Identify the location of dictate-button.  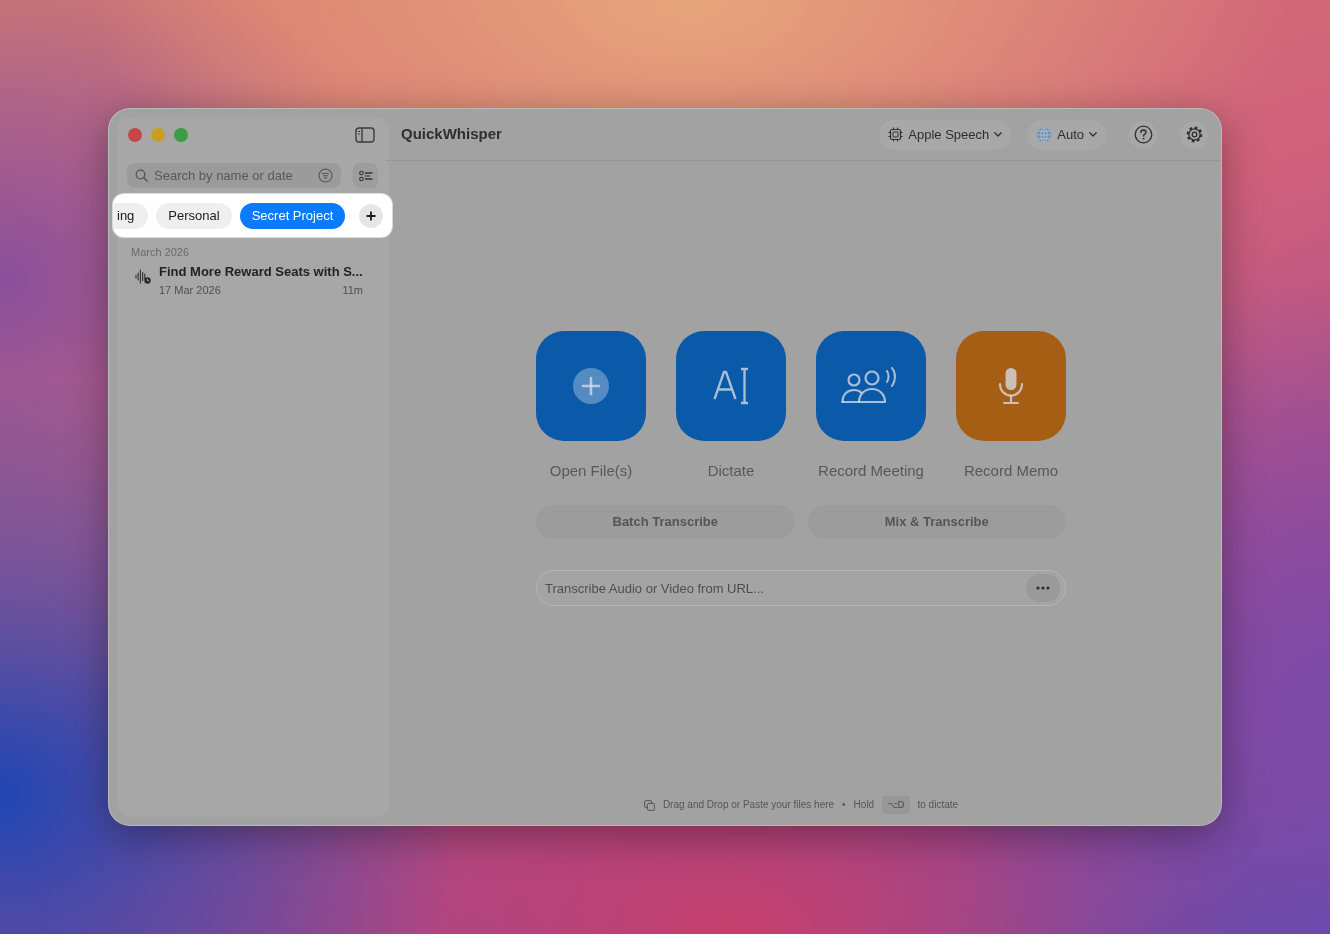
(731, 386).